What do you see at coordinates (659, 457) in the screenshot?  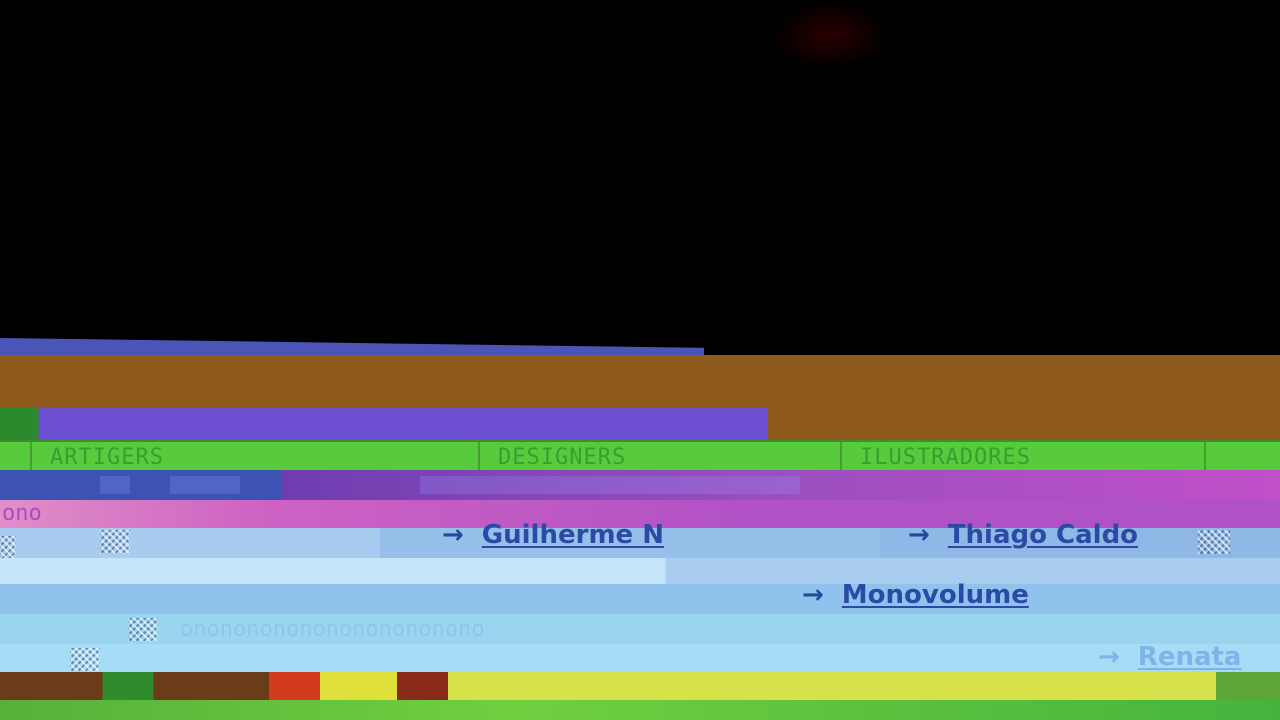 I see `category-designers: DESIGNERS` at bounding box center [659, 457].